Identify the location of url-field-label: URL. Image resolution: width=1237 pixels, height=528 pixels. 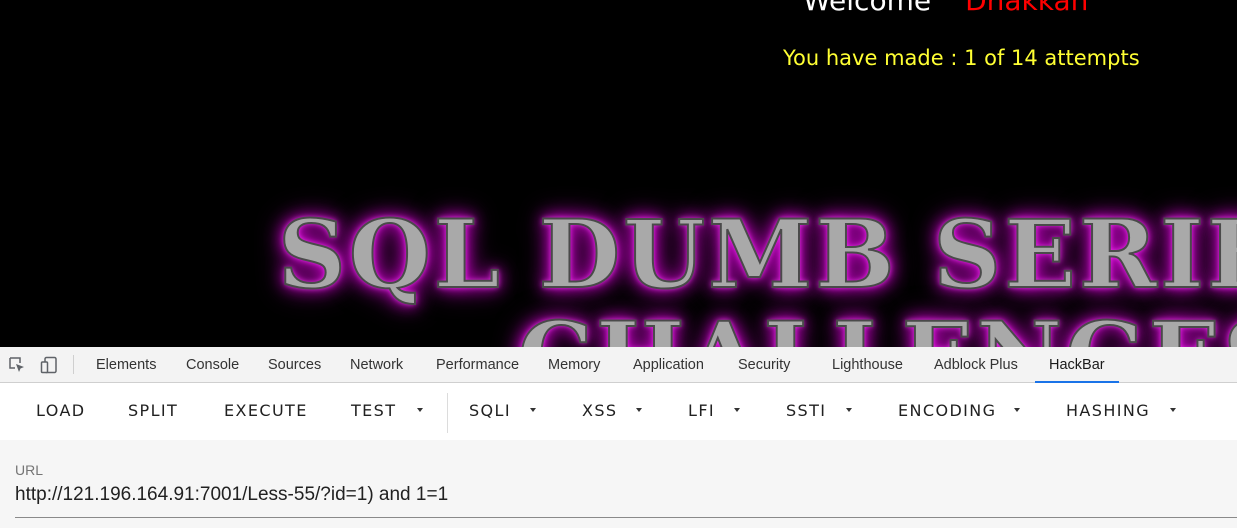
(29, 470).